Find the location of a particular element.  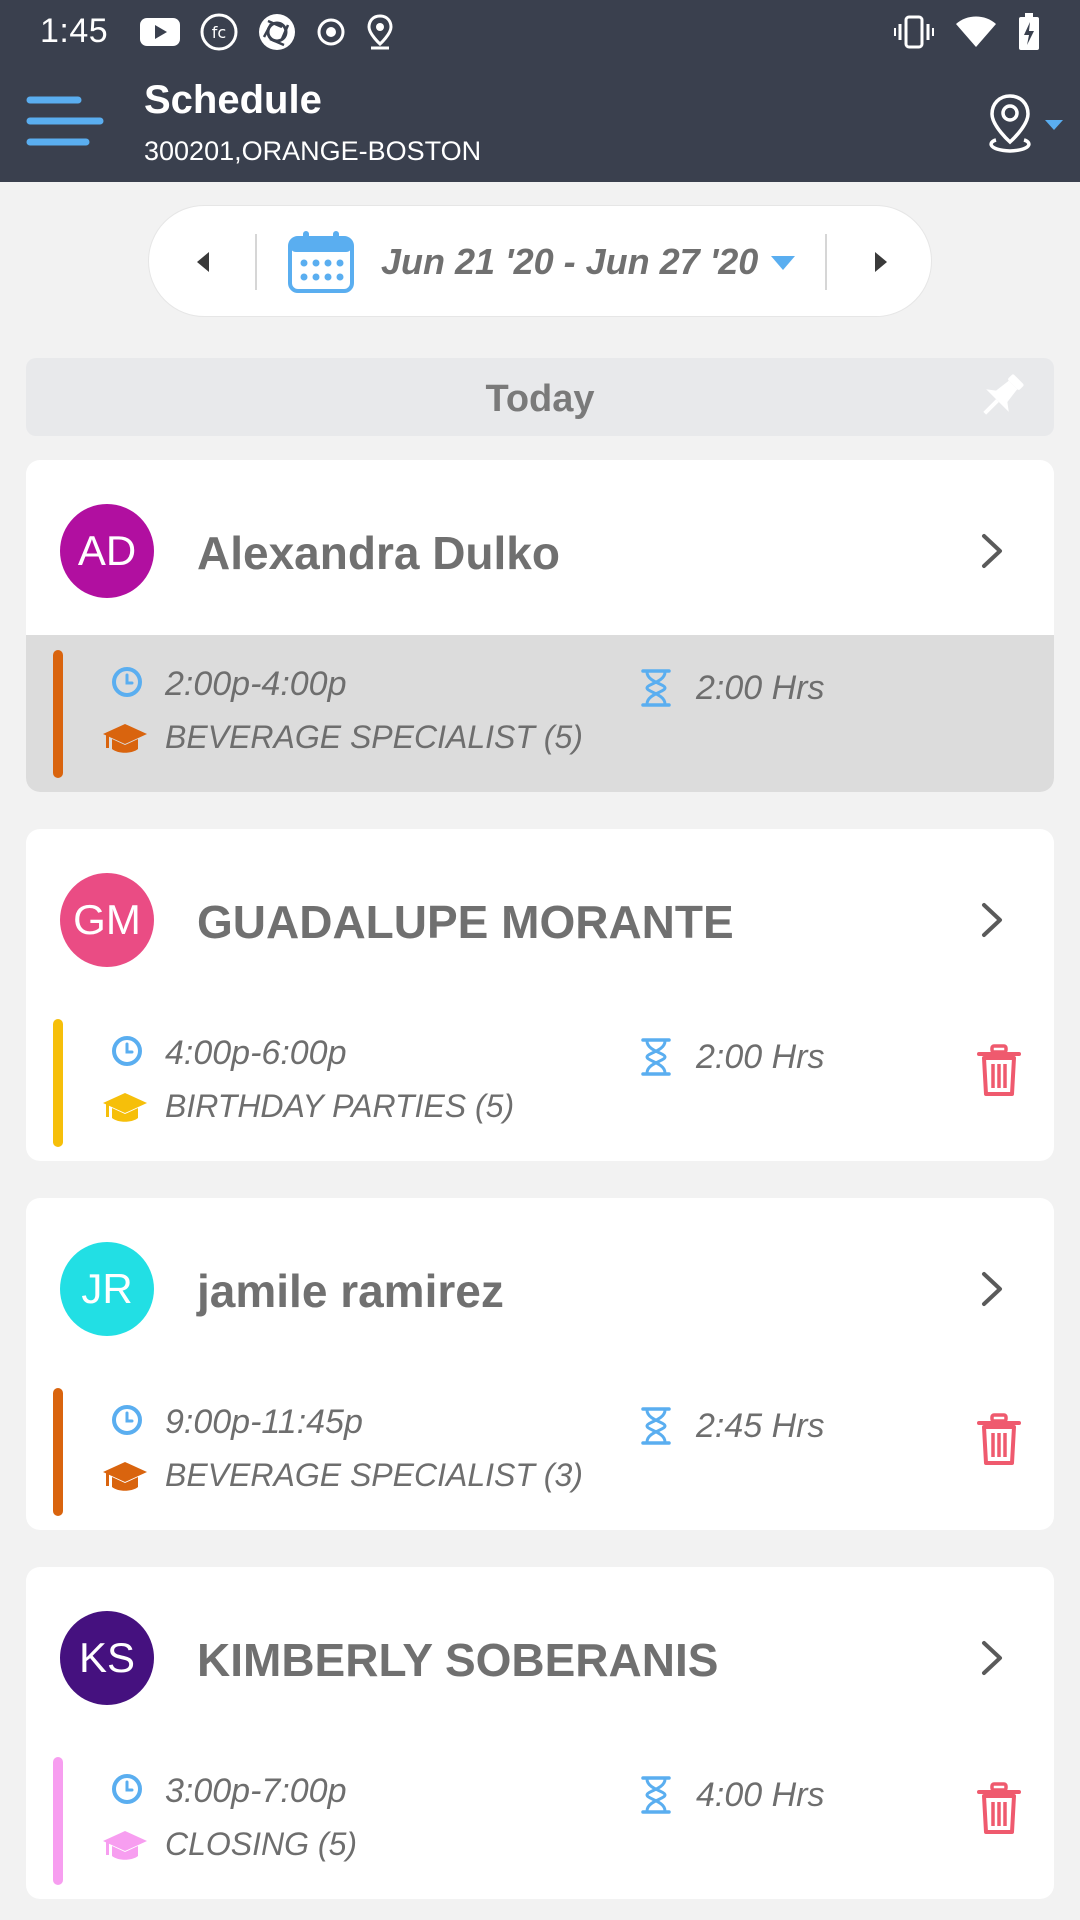

shift-time: 4:00p-6:00p is located at coordinates (256, 1053).